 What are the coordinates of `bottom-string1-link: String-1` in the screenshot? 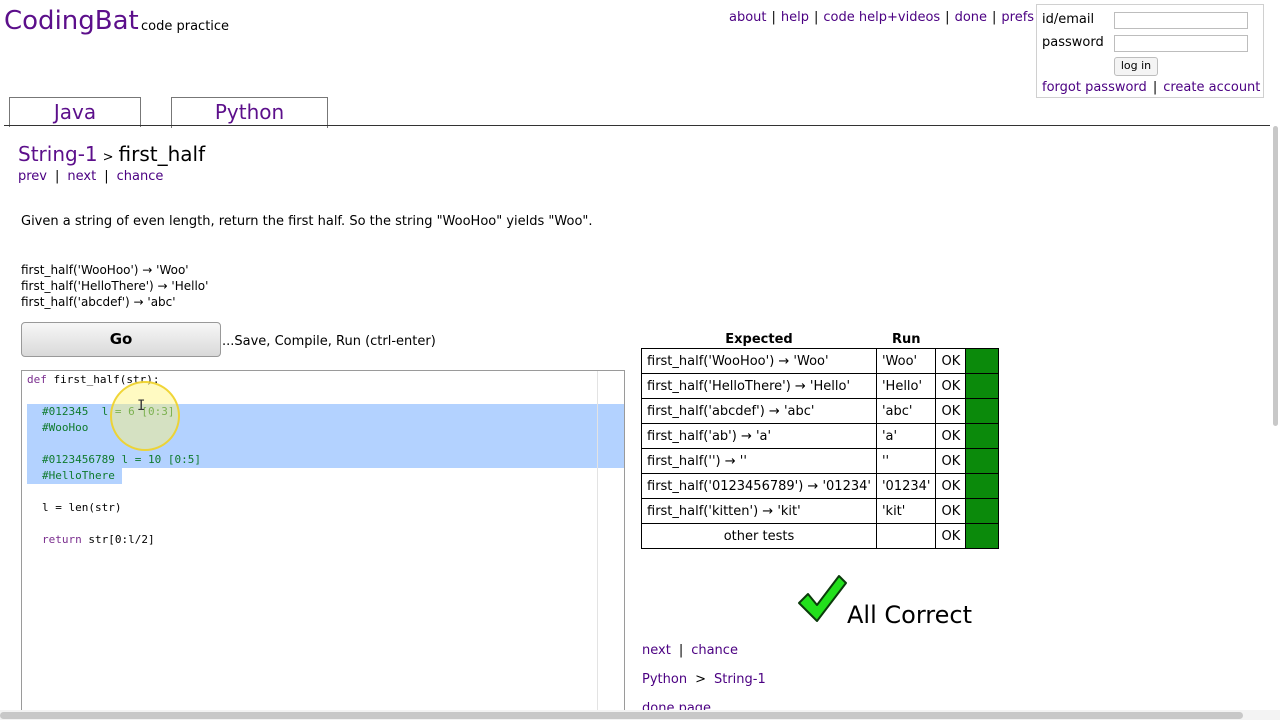 It's located at (740, 679).